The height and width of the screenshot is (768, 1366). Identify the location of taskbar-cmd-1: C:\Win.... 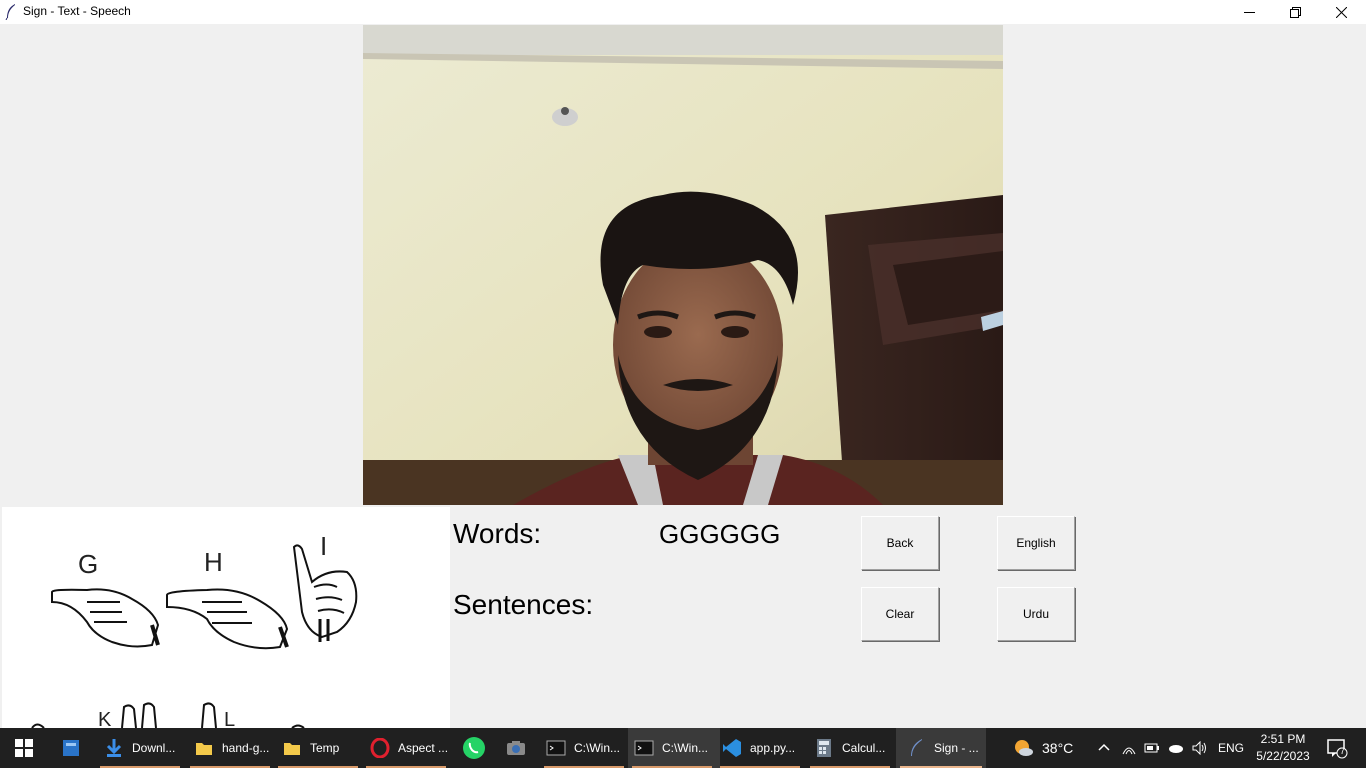
(586, 748).